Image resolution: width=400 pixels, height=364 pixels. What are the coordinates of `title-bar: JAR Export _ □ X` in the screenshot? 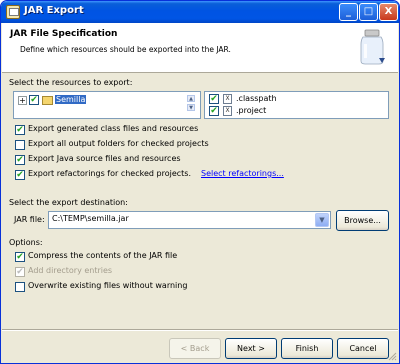 It's located at (200, 12).